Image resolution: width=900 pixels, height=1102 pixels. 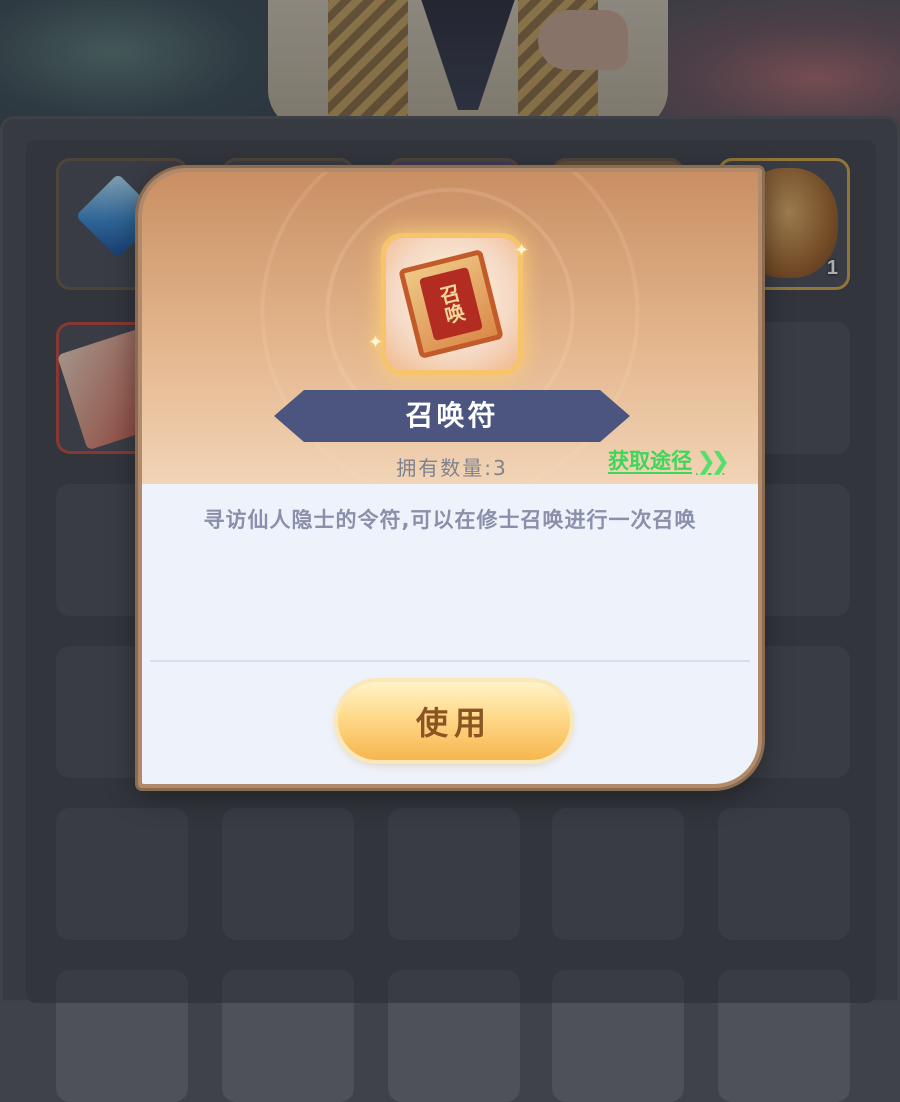 I want to click on use-button: 使用, so click(x=454, y=721).